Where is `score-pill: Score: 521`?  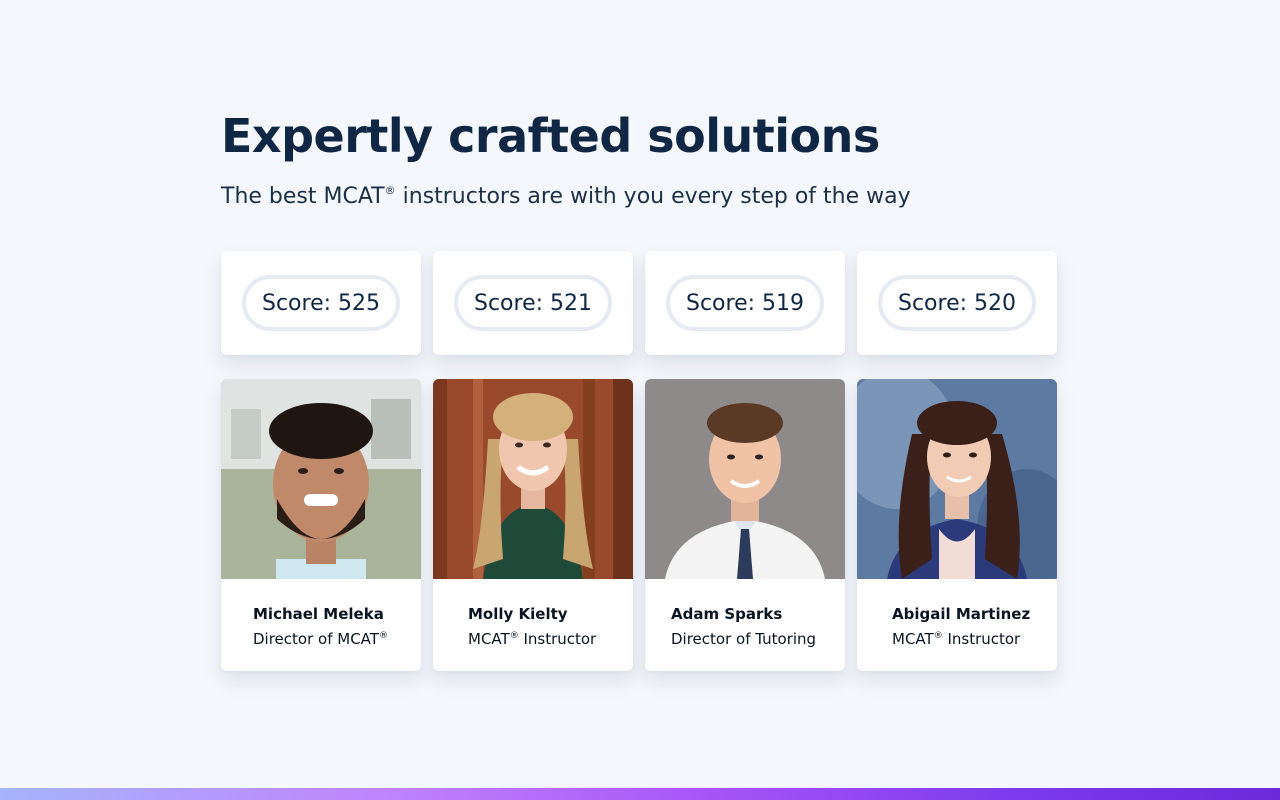
score-pill: Score: 521 is located at coordinates (532, 303).